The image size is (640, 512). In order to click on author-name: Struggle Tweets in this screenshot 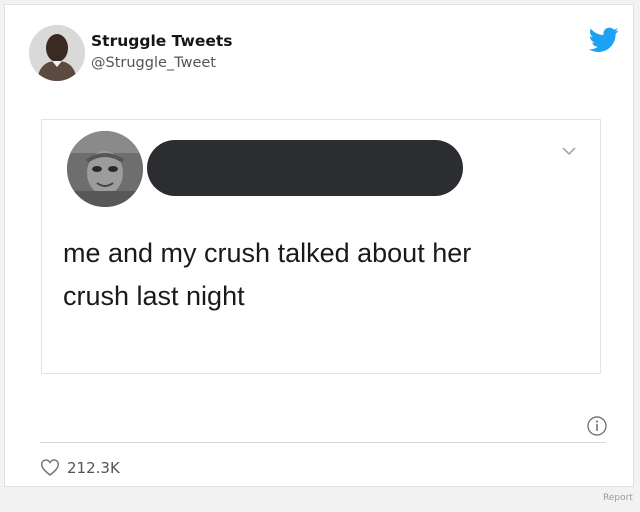, I will do `click(162, 41)`.